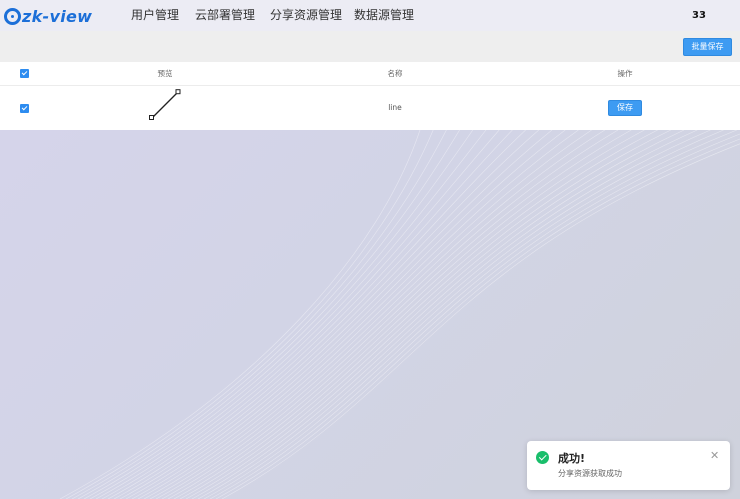  I want to click on app-logo: zk-view, so click(48, 16).